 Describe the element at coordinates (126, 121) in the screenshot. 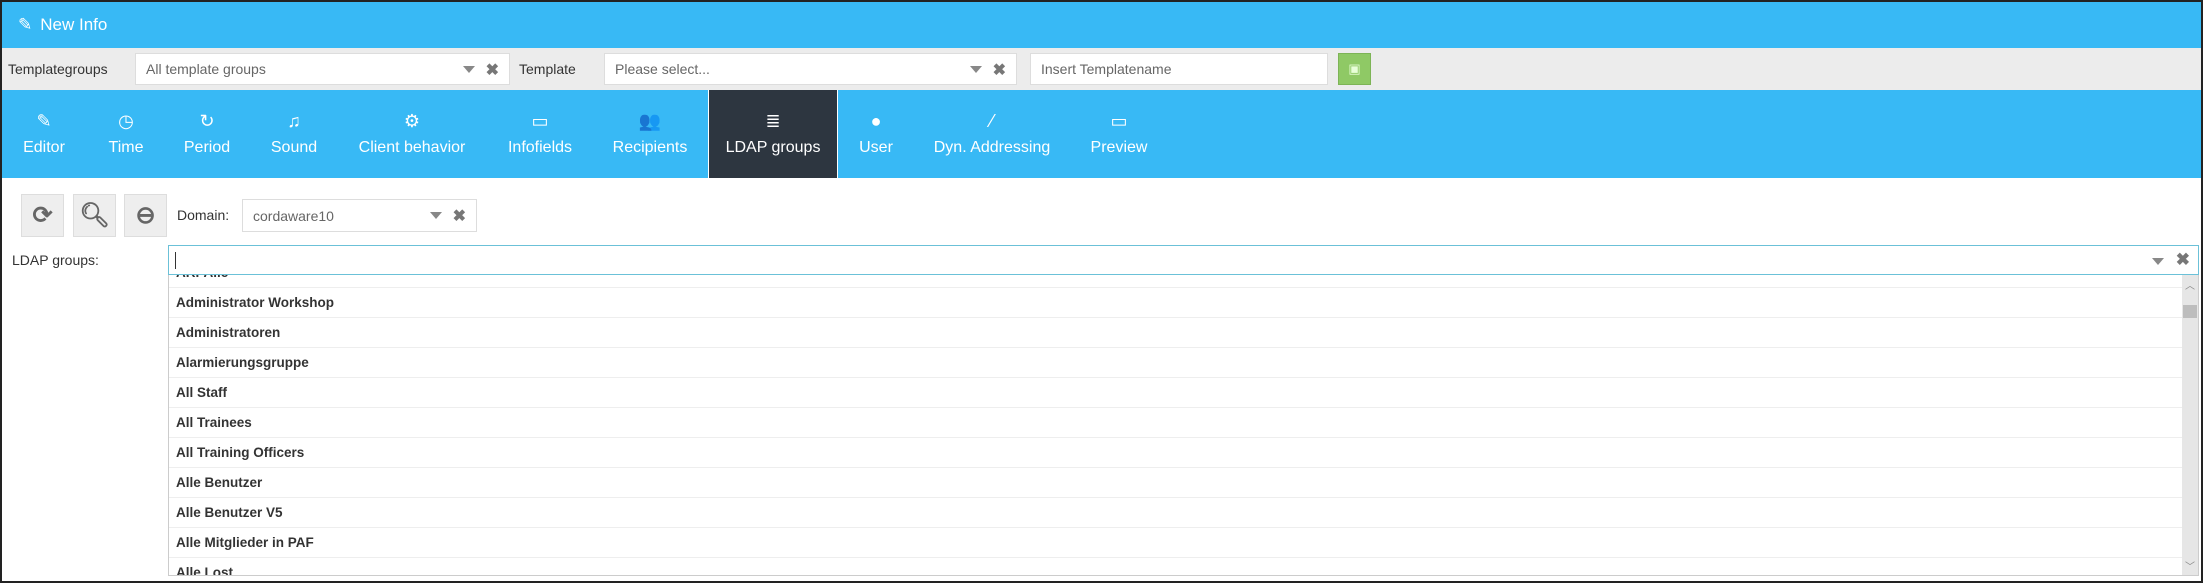

I see `clock-icon: ◷` at that location.